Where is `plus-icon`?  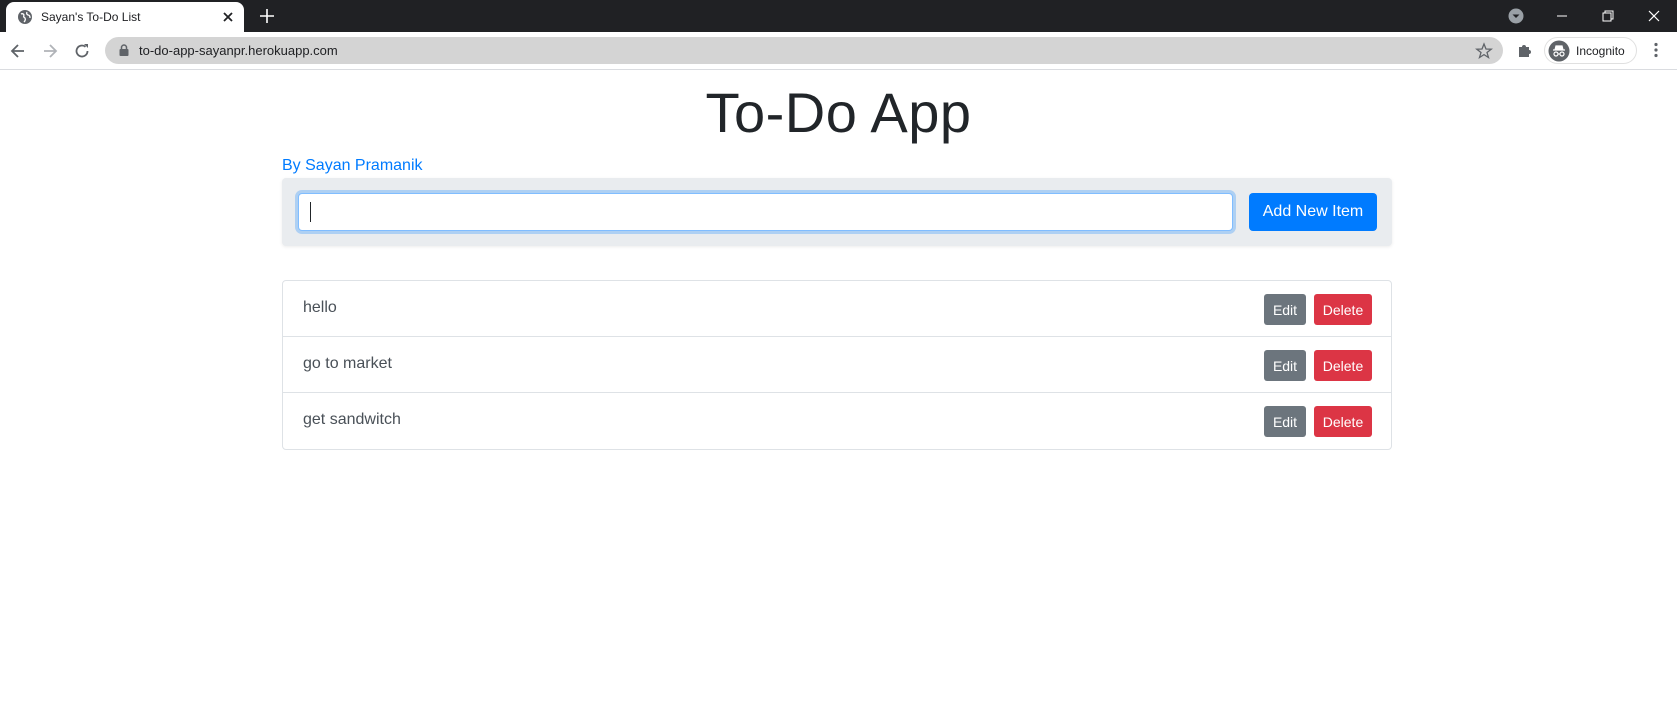 plus-icon is located at coordinates (267, 16).